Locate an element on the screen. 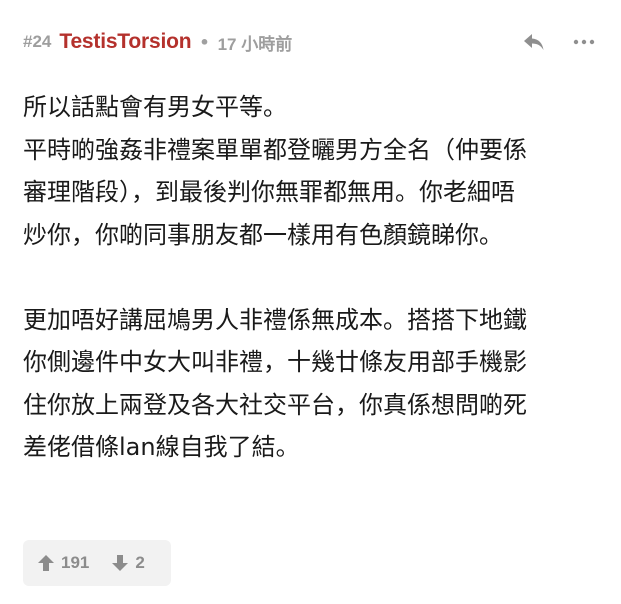  vote-box: 191 2 is located at coordinates (97, 563).